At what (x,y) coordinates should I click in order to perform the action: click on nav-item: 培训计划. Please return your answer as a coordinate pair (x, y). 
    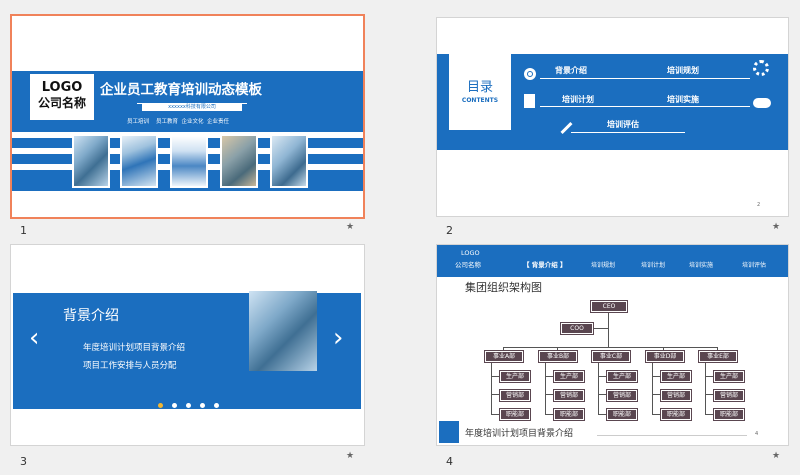
    Looking at the image, I should click on (653, 264).